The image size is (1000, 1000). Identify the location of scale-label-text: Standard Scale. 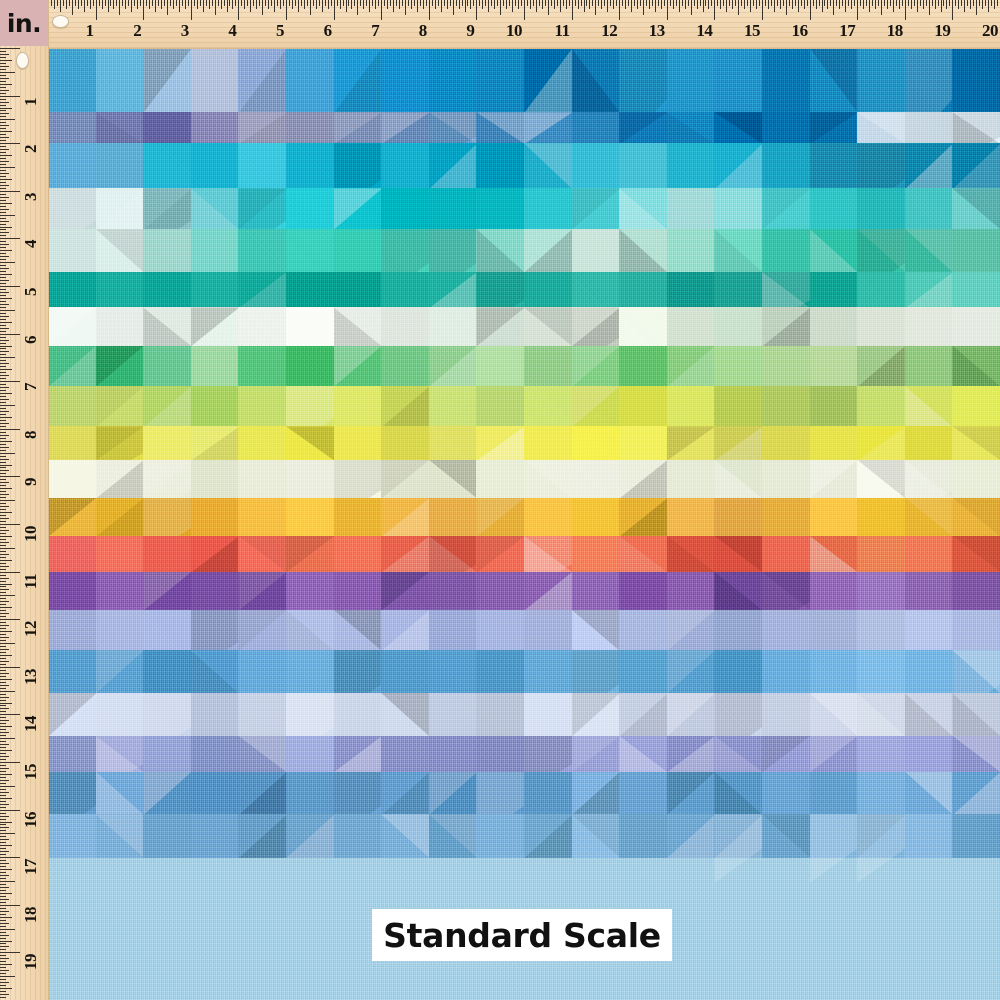
(522, 935).